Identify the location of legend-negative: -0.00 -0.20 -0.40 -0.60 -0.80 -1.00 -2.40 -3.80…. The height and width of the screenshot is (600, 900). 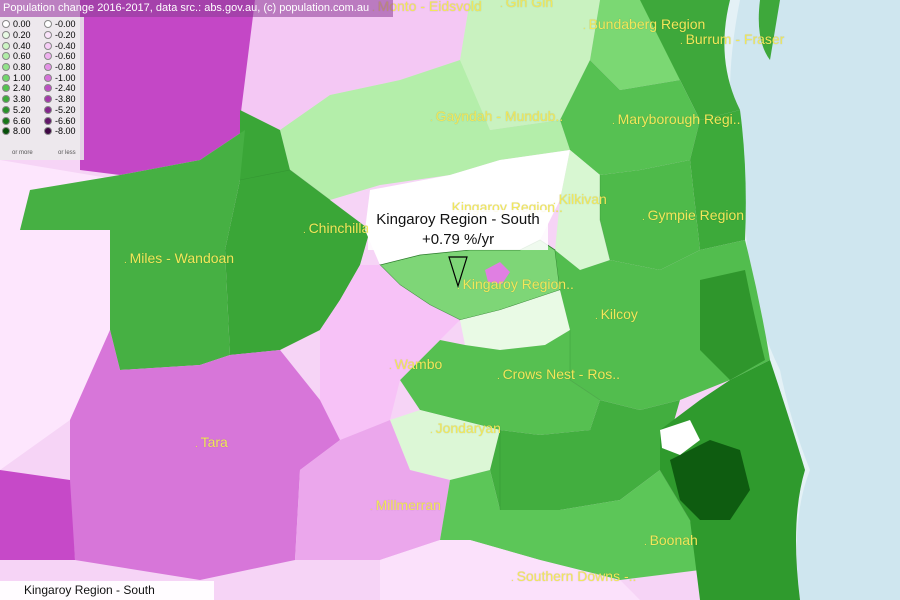
(60, 78).